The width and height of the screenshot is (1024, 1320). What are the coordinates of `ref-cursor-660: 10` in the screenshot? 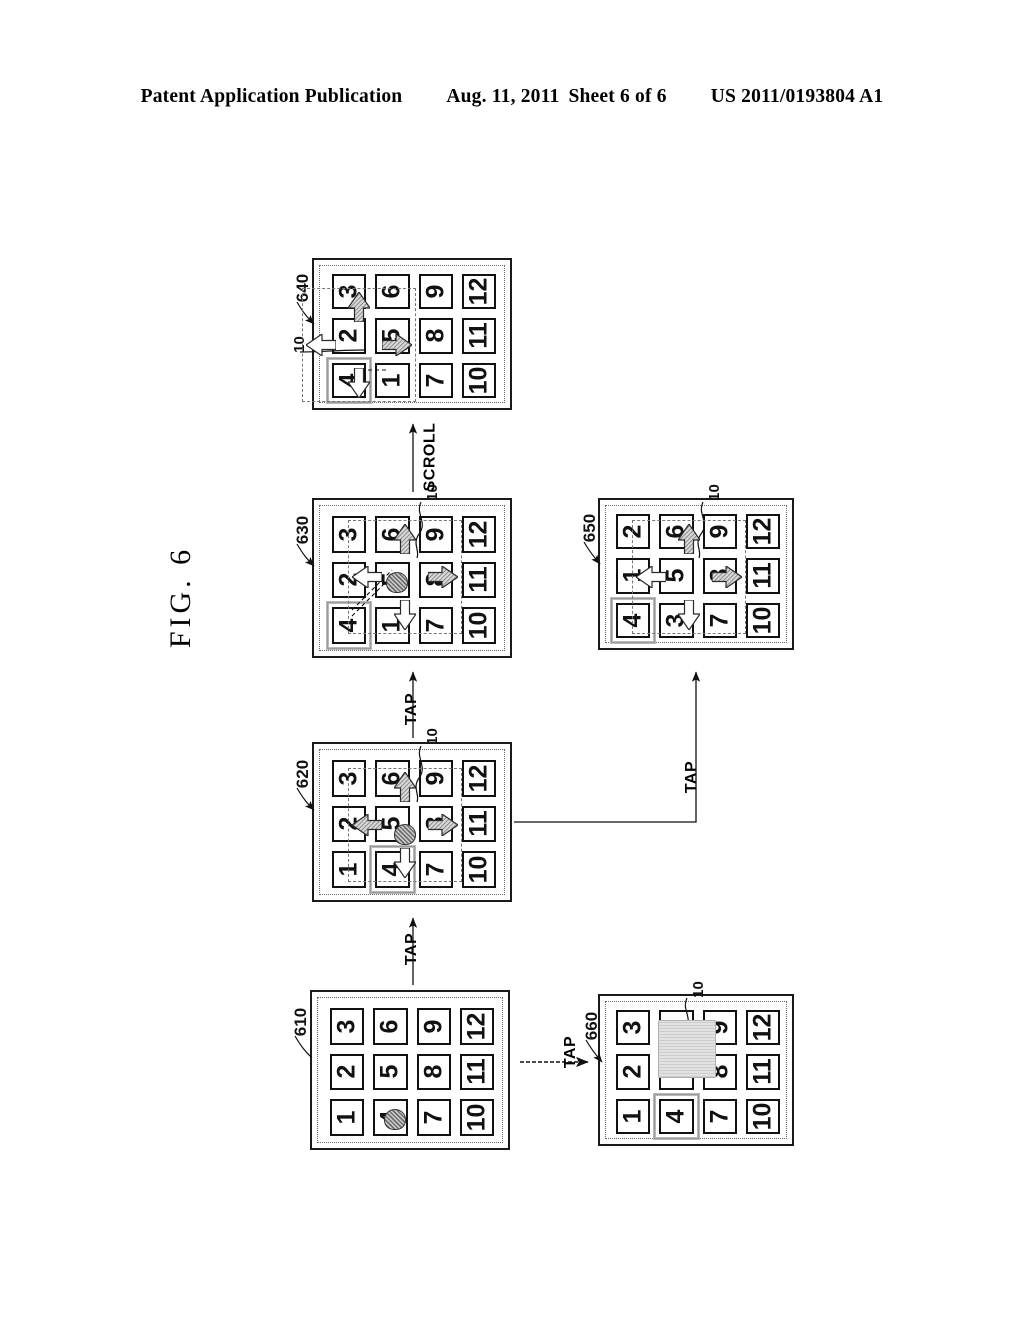 It's located at (698, 989).